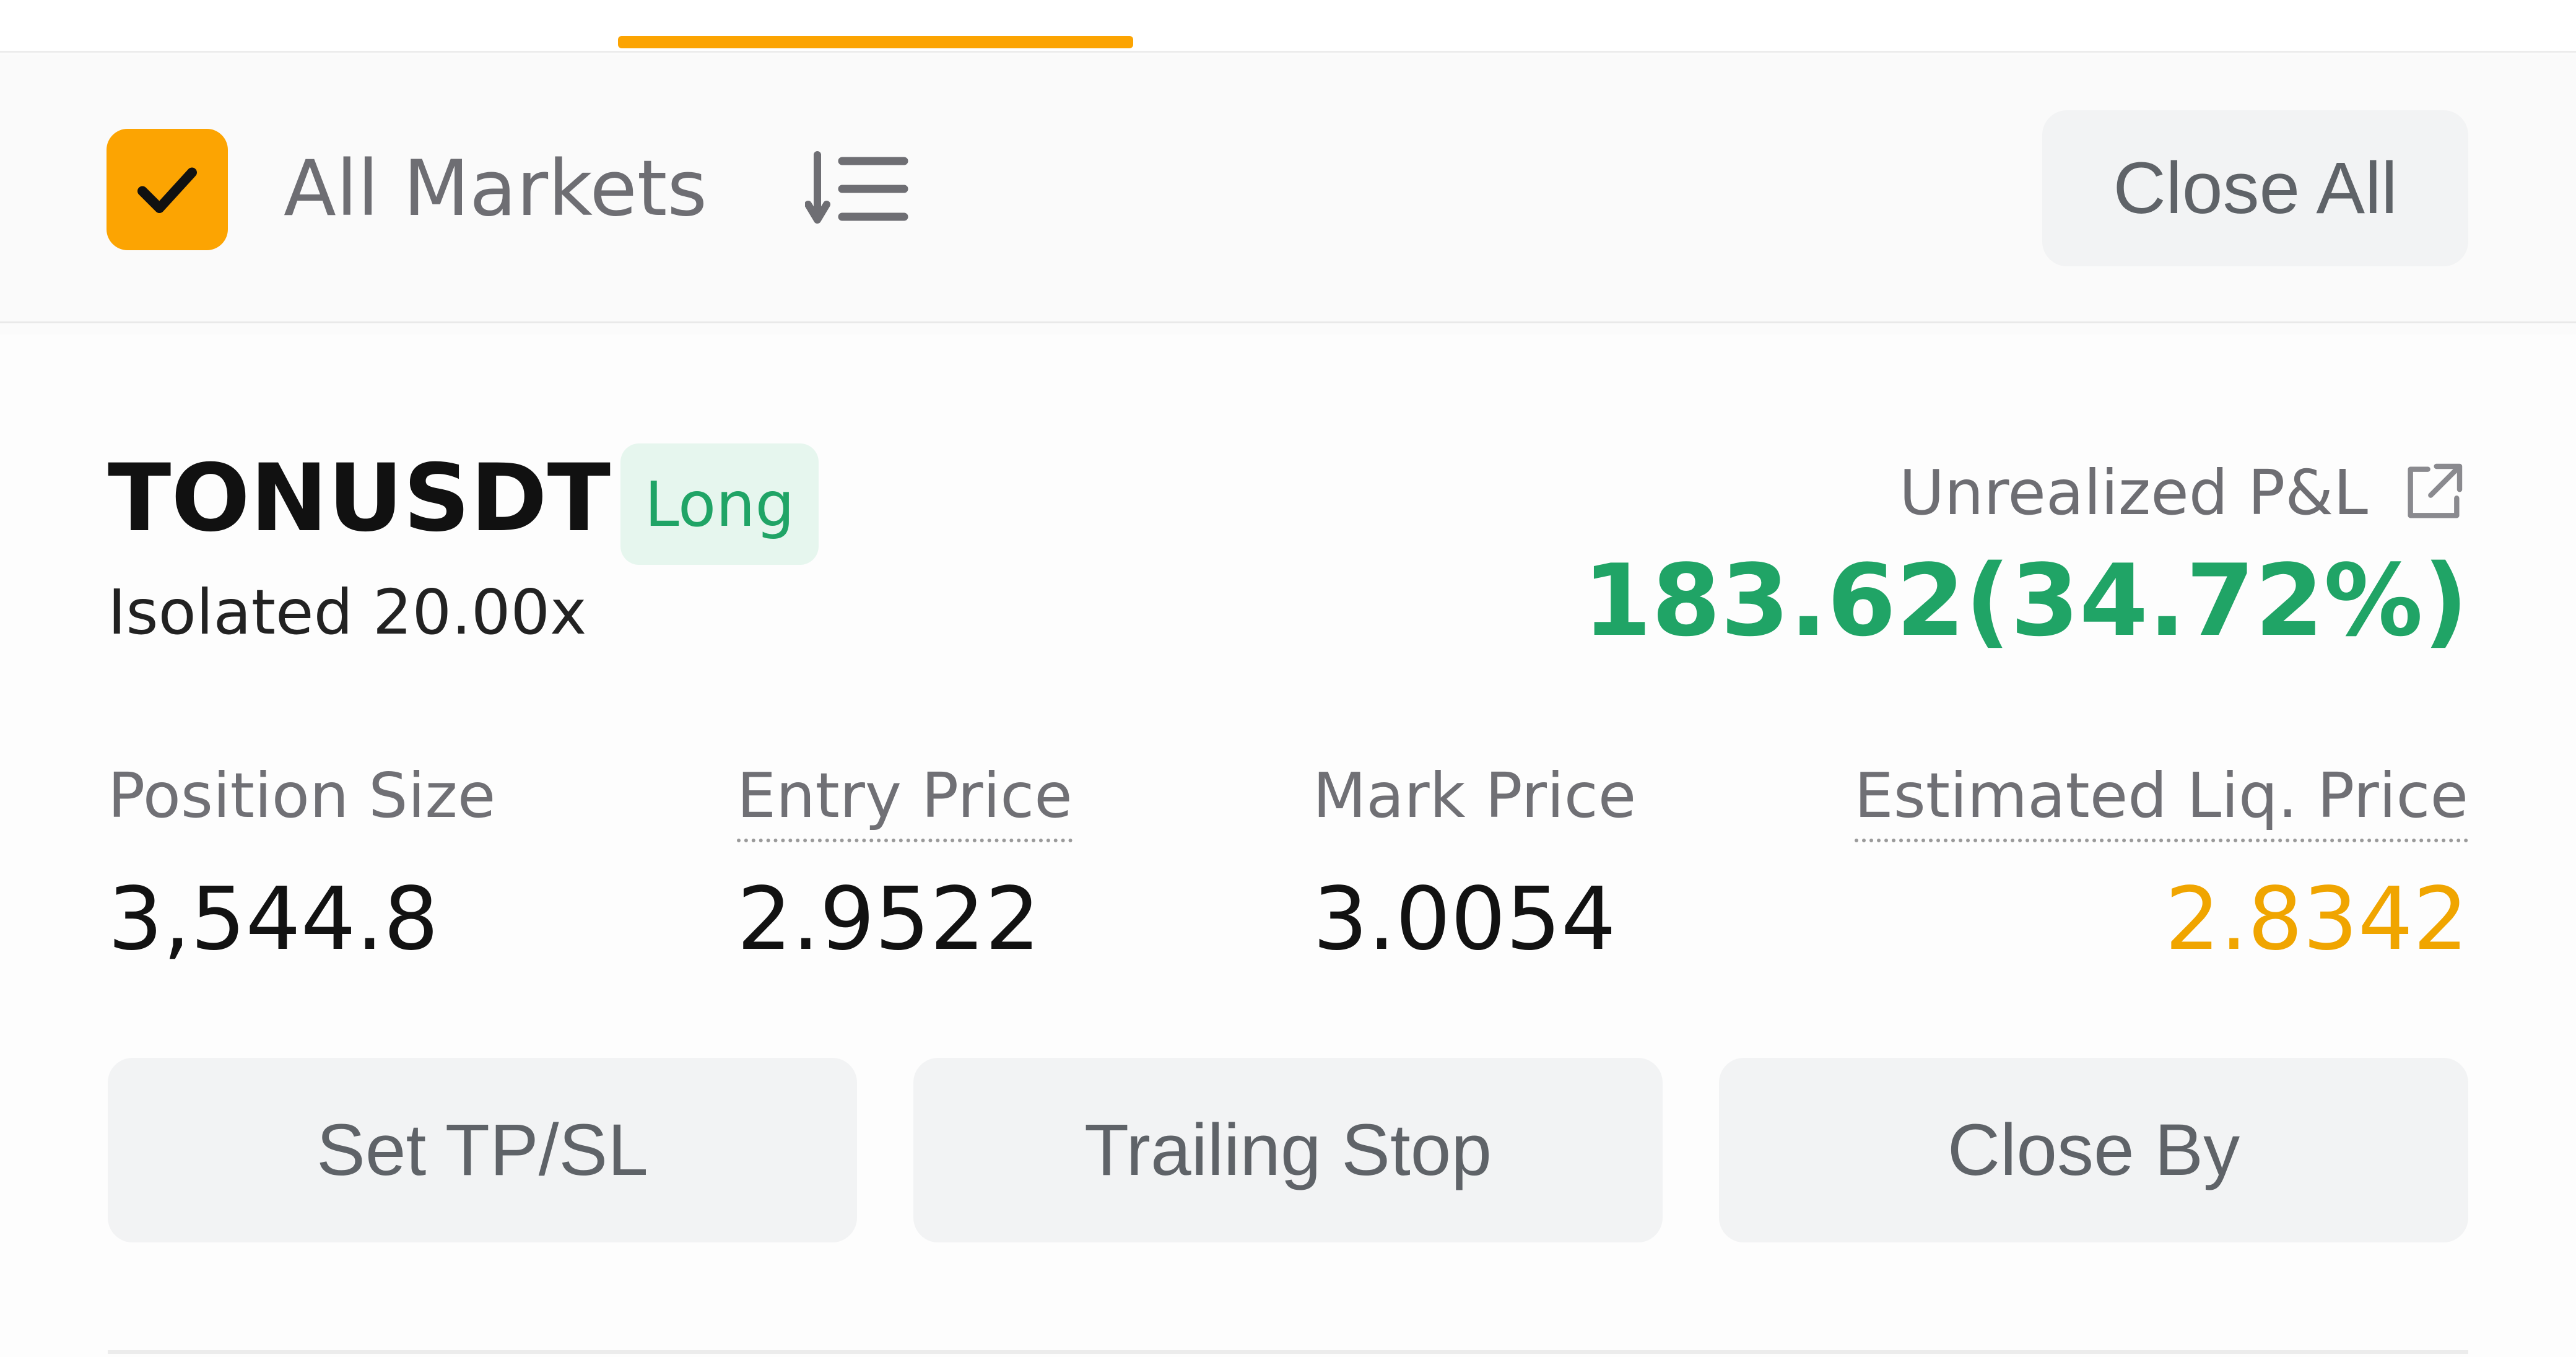  What do you see at coordinates (1288, 26) in the screenshot?
I see `tab-strip` at bounding box center [1288, 26].